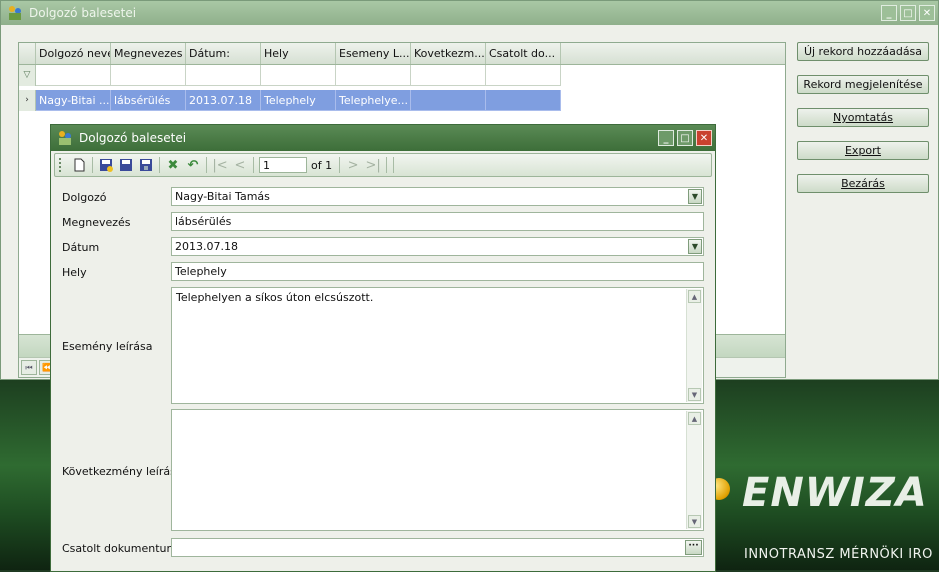 The height and width of the screenshot is (572, 939). Describe the element at coordinates (29, 367) in the screenshot. I see `first-record-icon: ⏮` at that location.